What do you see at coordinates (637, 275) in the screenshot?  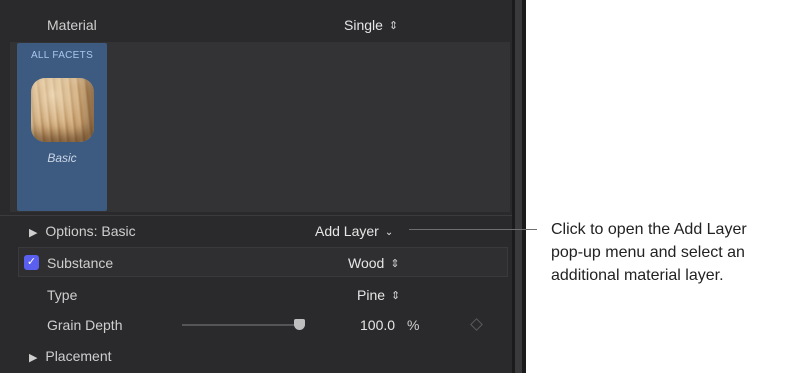 I see `callout-line-3: additional material layer.` at bounding box center [637, 275].